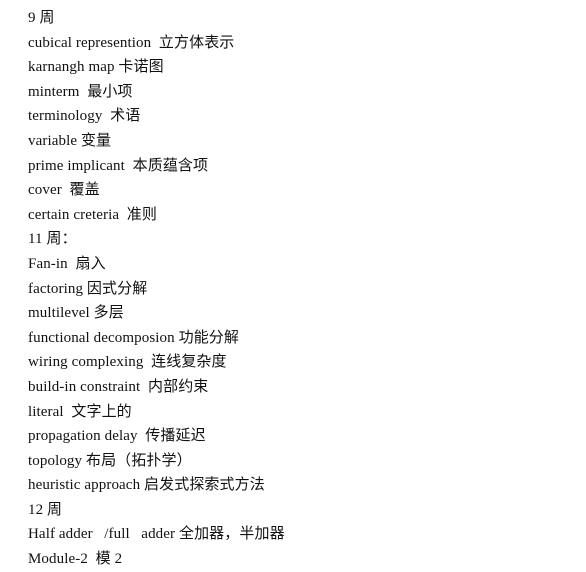 The image size is (586, 572). Describe the element at coordinates (76, 313) in the screenshot. I see `glossary-entry: multilevel 多层` at that location.